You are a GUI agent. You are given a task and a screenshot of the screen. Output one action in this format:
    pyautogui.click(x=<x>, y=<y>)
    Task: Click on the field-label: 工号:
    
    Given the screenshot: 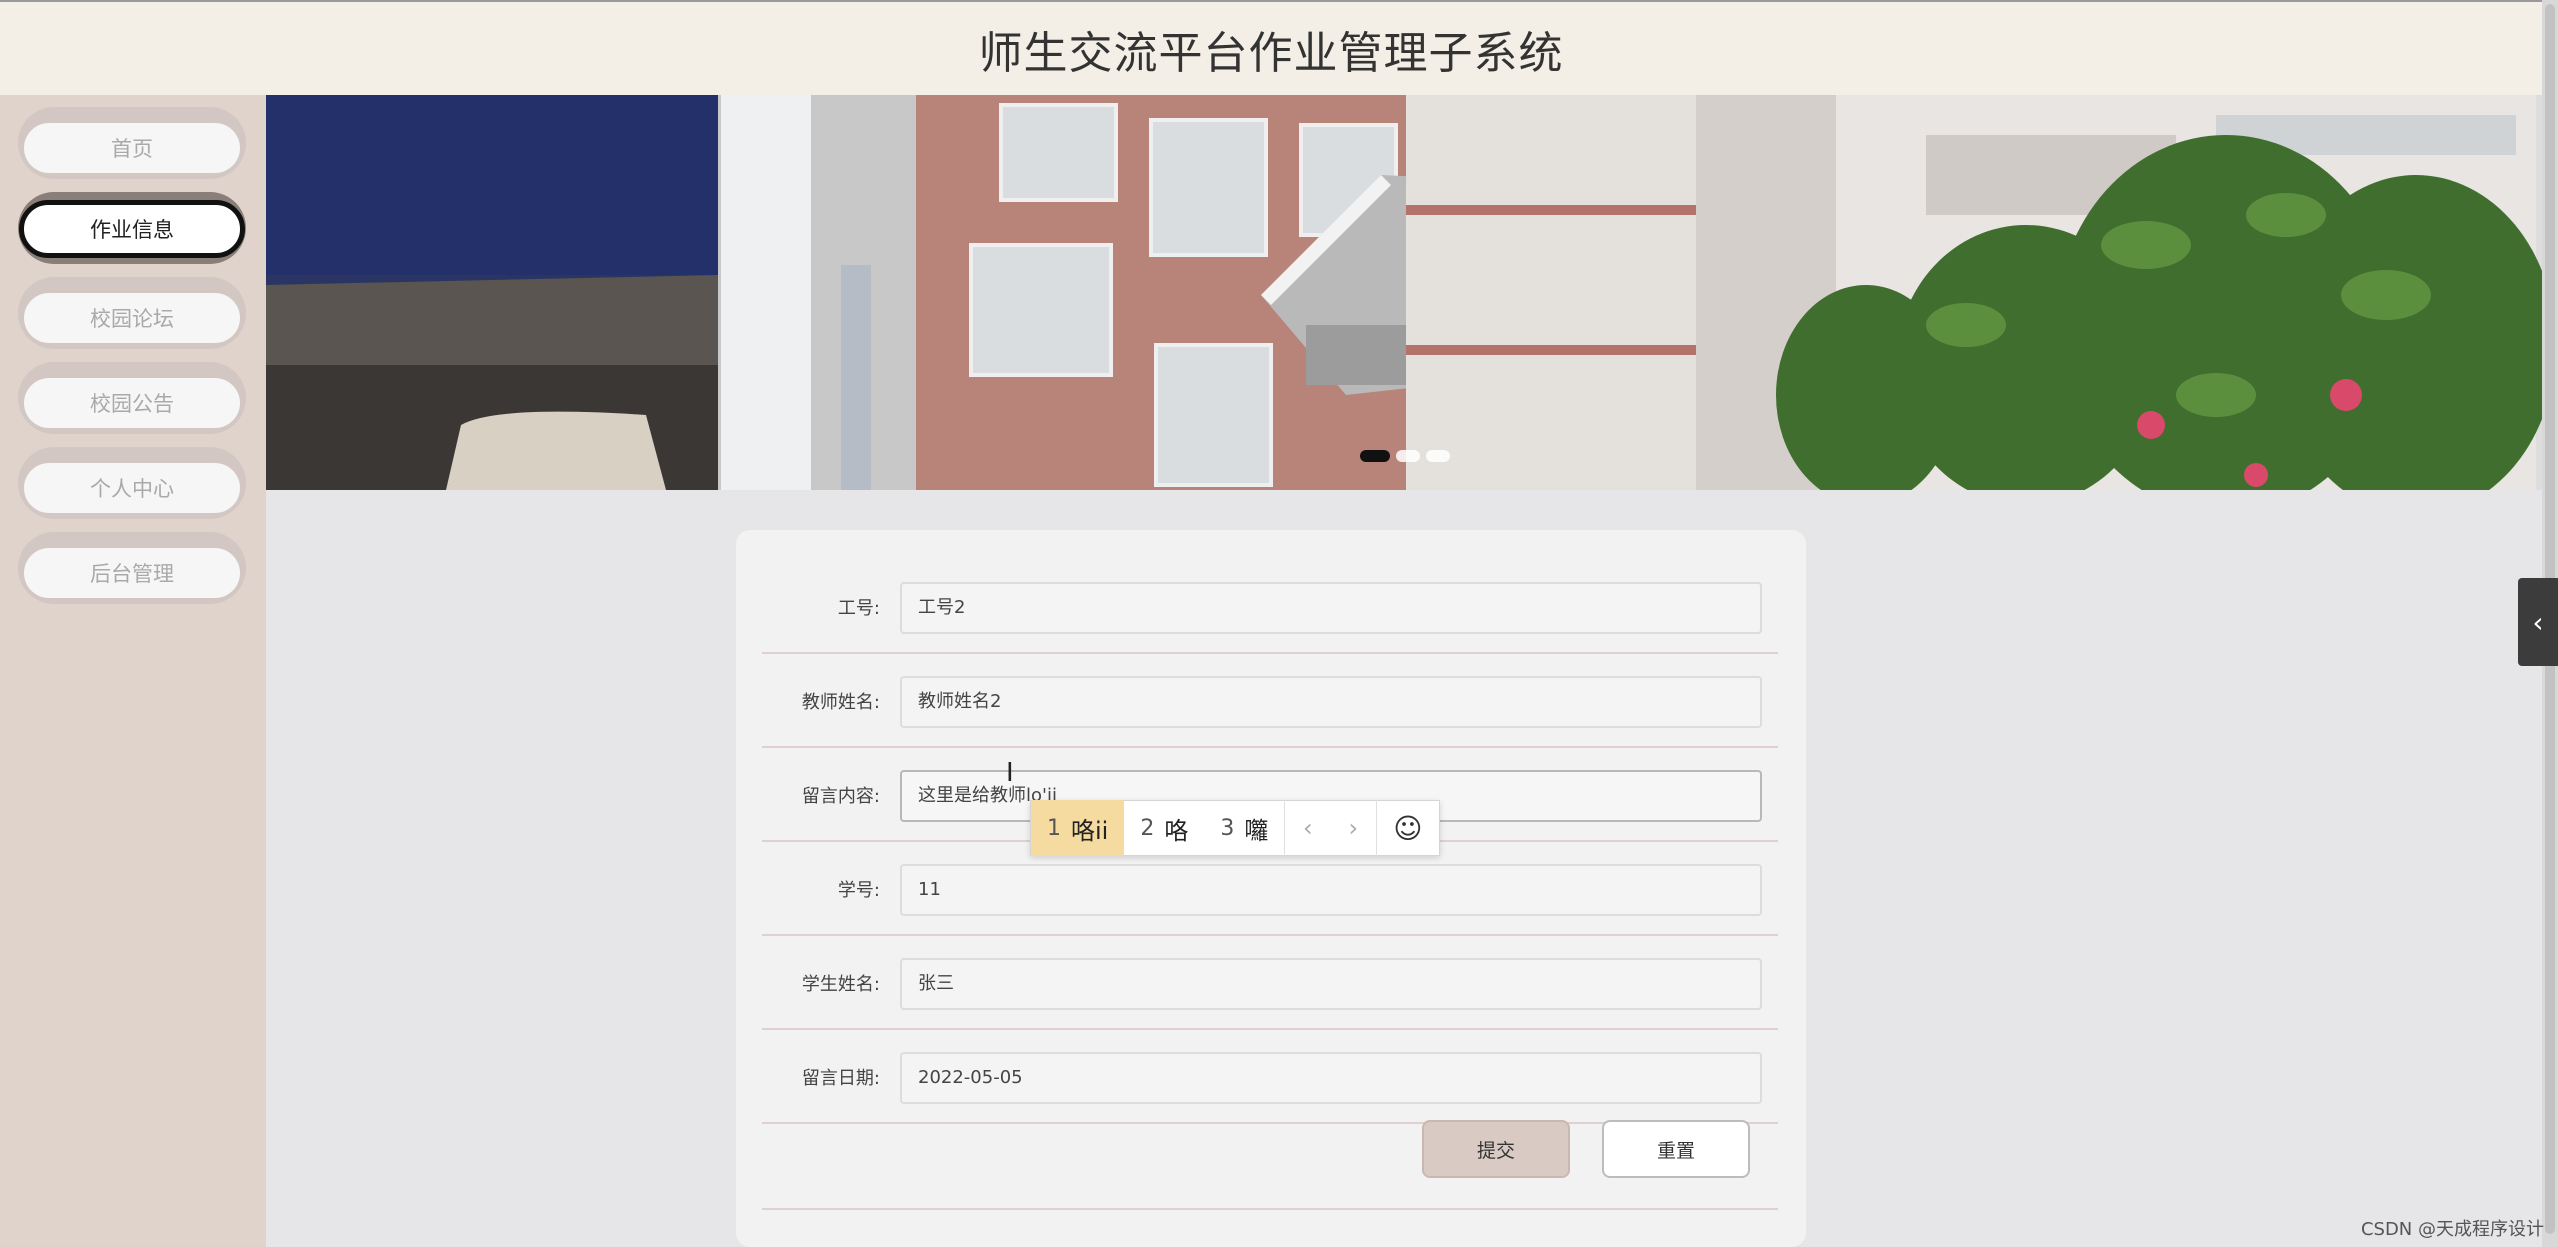 What is the action you would take?
    pyautogui.click(x=858, y=608)
    